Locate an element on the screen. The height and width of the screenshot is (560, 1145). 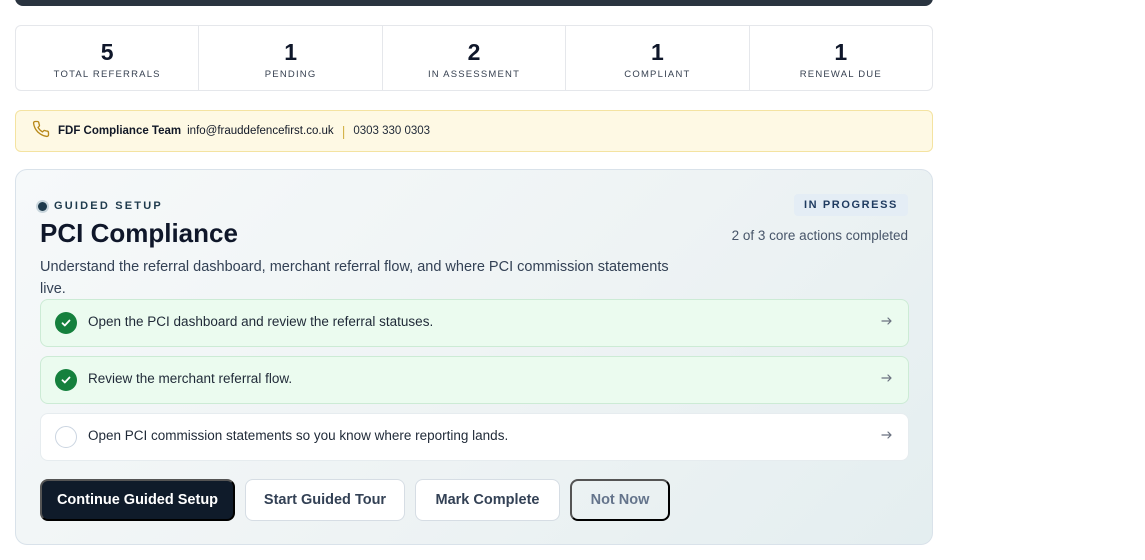
guided-setup-eyebrow: Guided Setup is located at coordinates (100, 206).